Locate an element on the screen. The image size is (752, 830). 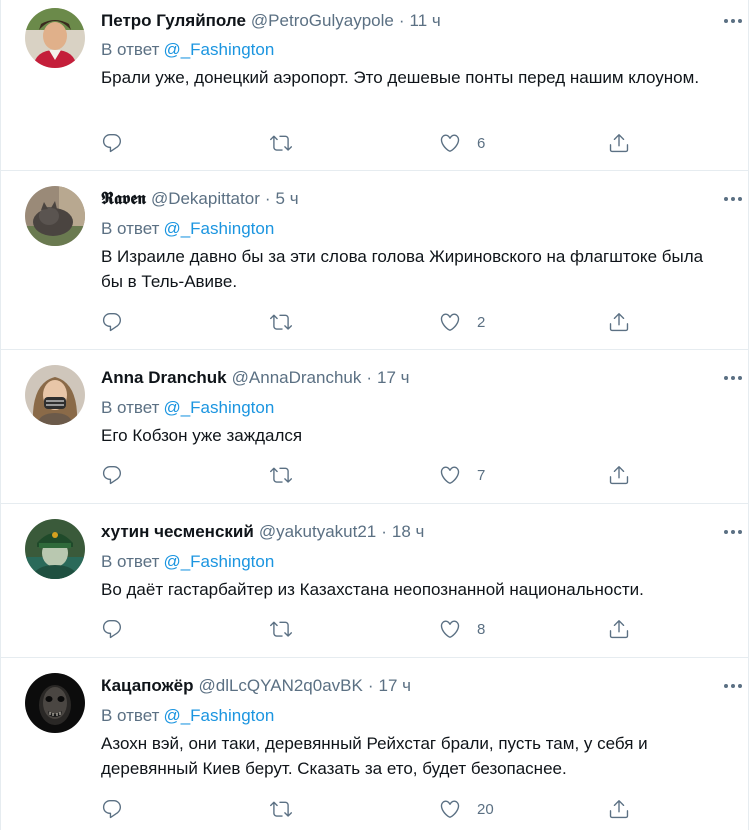
tweet-header: хутин чесменский @yakutyakut21 · 18 ч is located at coordinates (262, 532).